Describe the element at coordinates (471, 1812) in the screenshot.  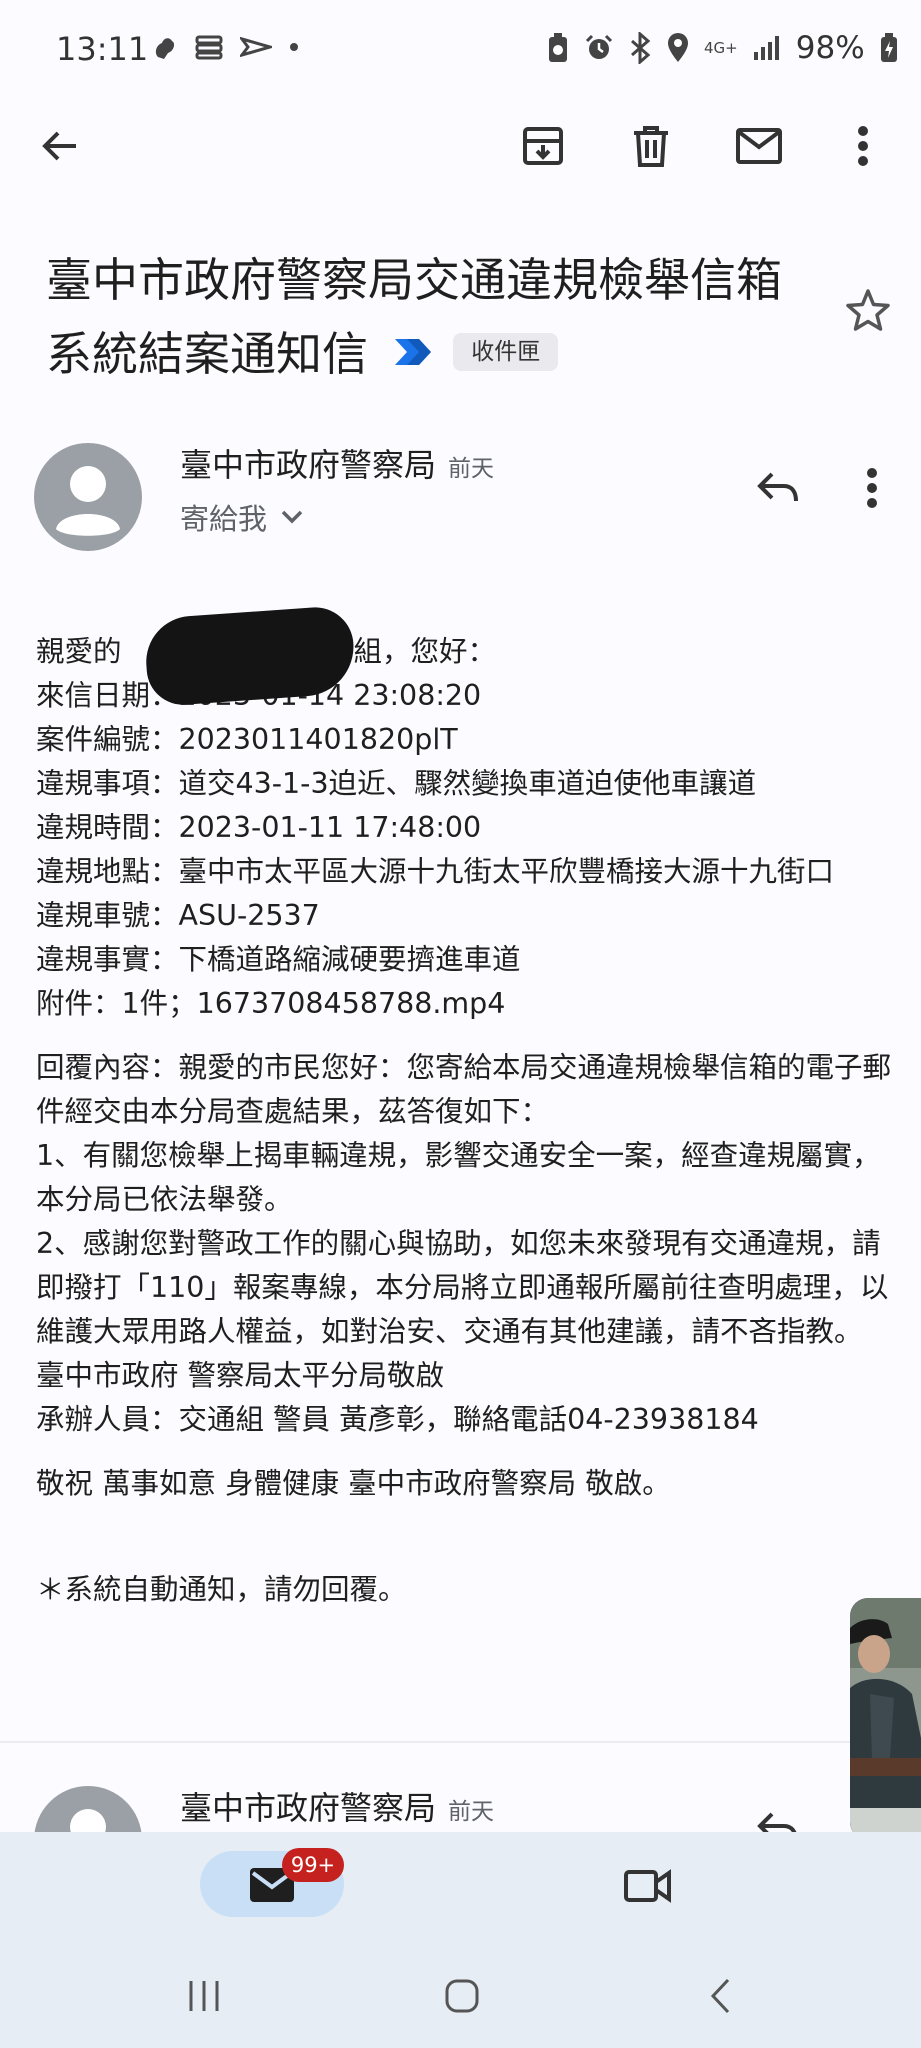
I see `next-sent-time: 前天` at that location.